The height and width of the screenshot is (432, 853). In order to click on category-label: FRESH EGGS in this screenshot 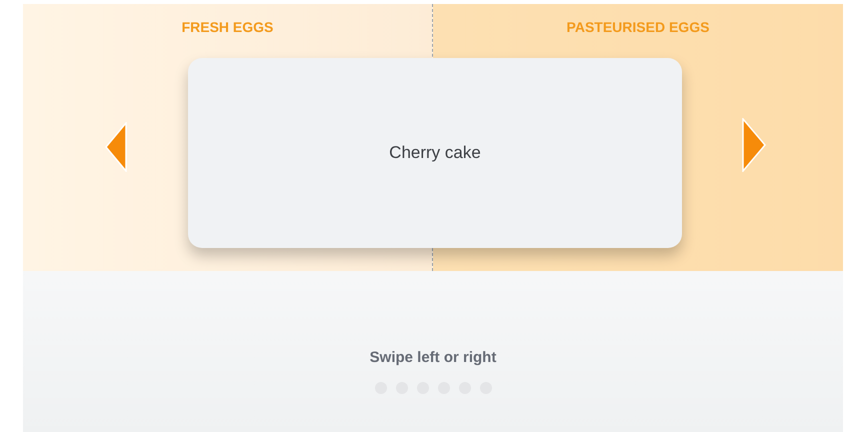, I will do `click(228, 27)`.